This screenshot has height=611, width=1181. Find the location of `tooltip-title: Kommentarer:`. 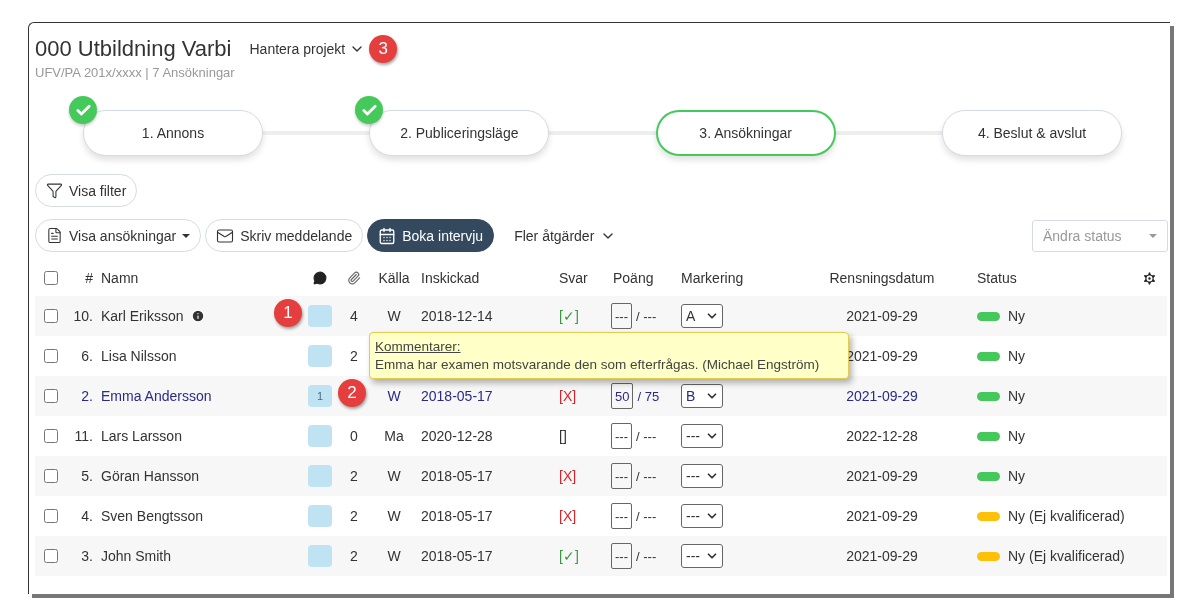

tooltip-title: Kommentarer: is located at coordinates (418, 347).